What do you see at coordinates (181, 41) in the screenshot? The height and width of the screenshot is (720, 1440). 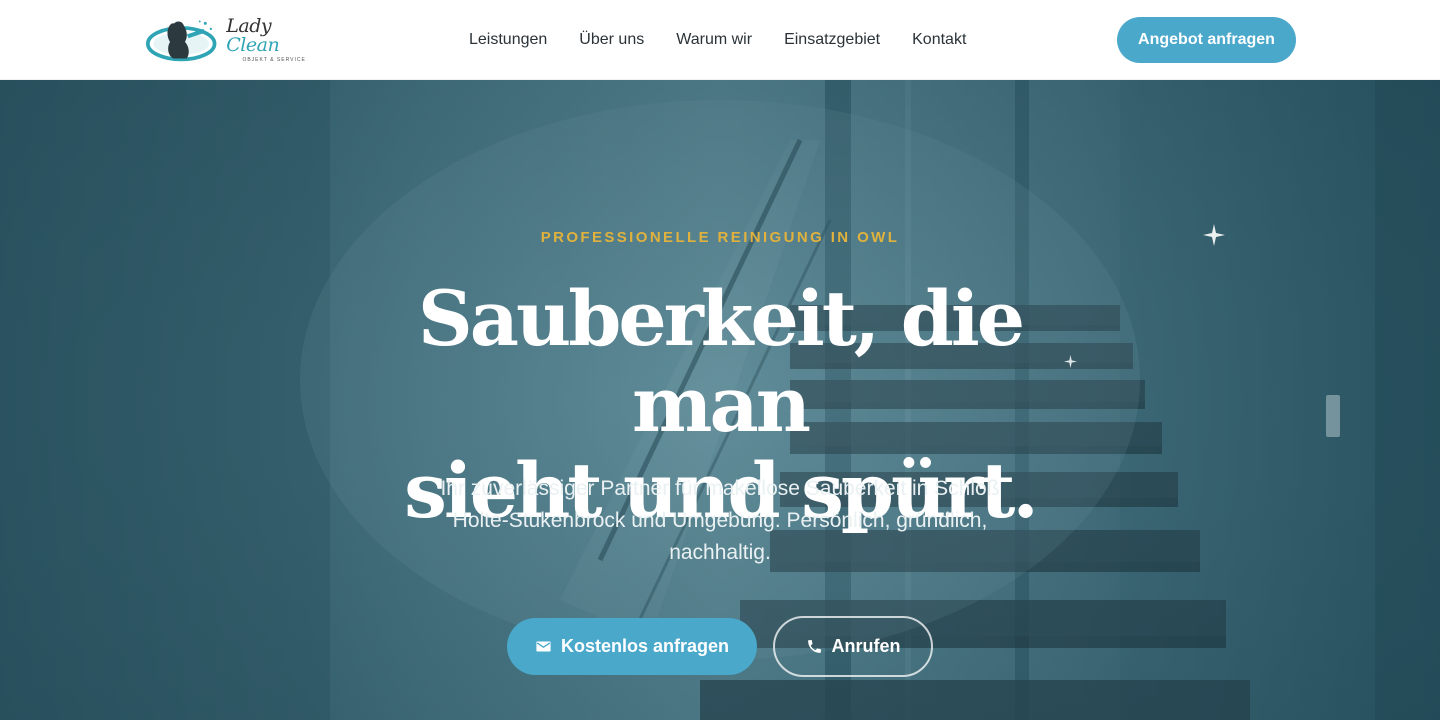 I see `lady-clean-logo-icon` at bounding box center [181, 41].